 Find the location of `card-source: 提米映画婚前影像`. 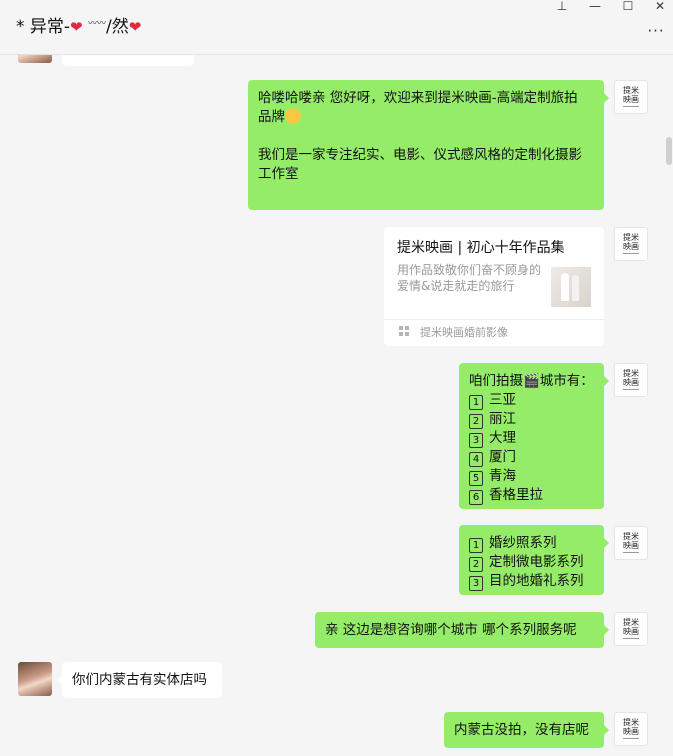

card-source: 提米映画婚前影像 is located at coordinates (464, 332).